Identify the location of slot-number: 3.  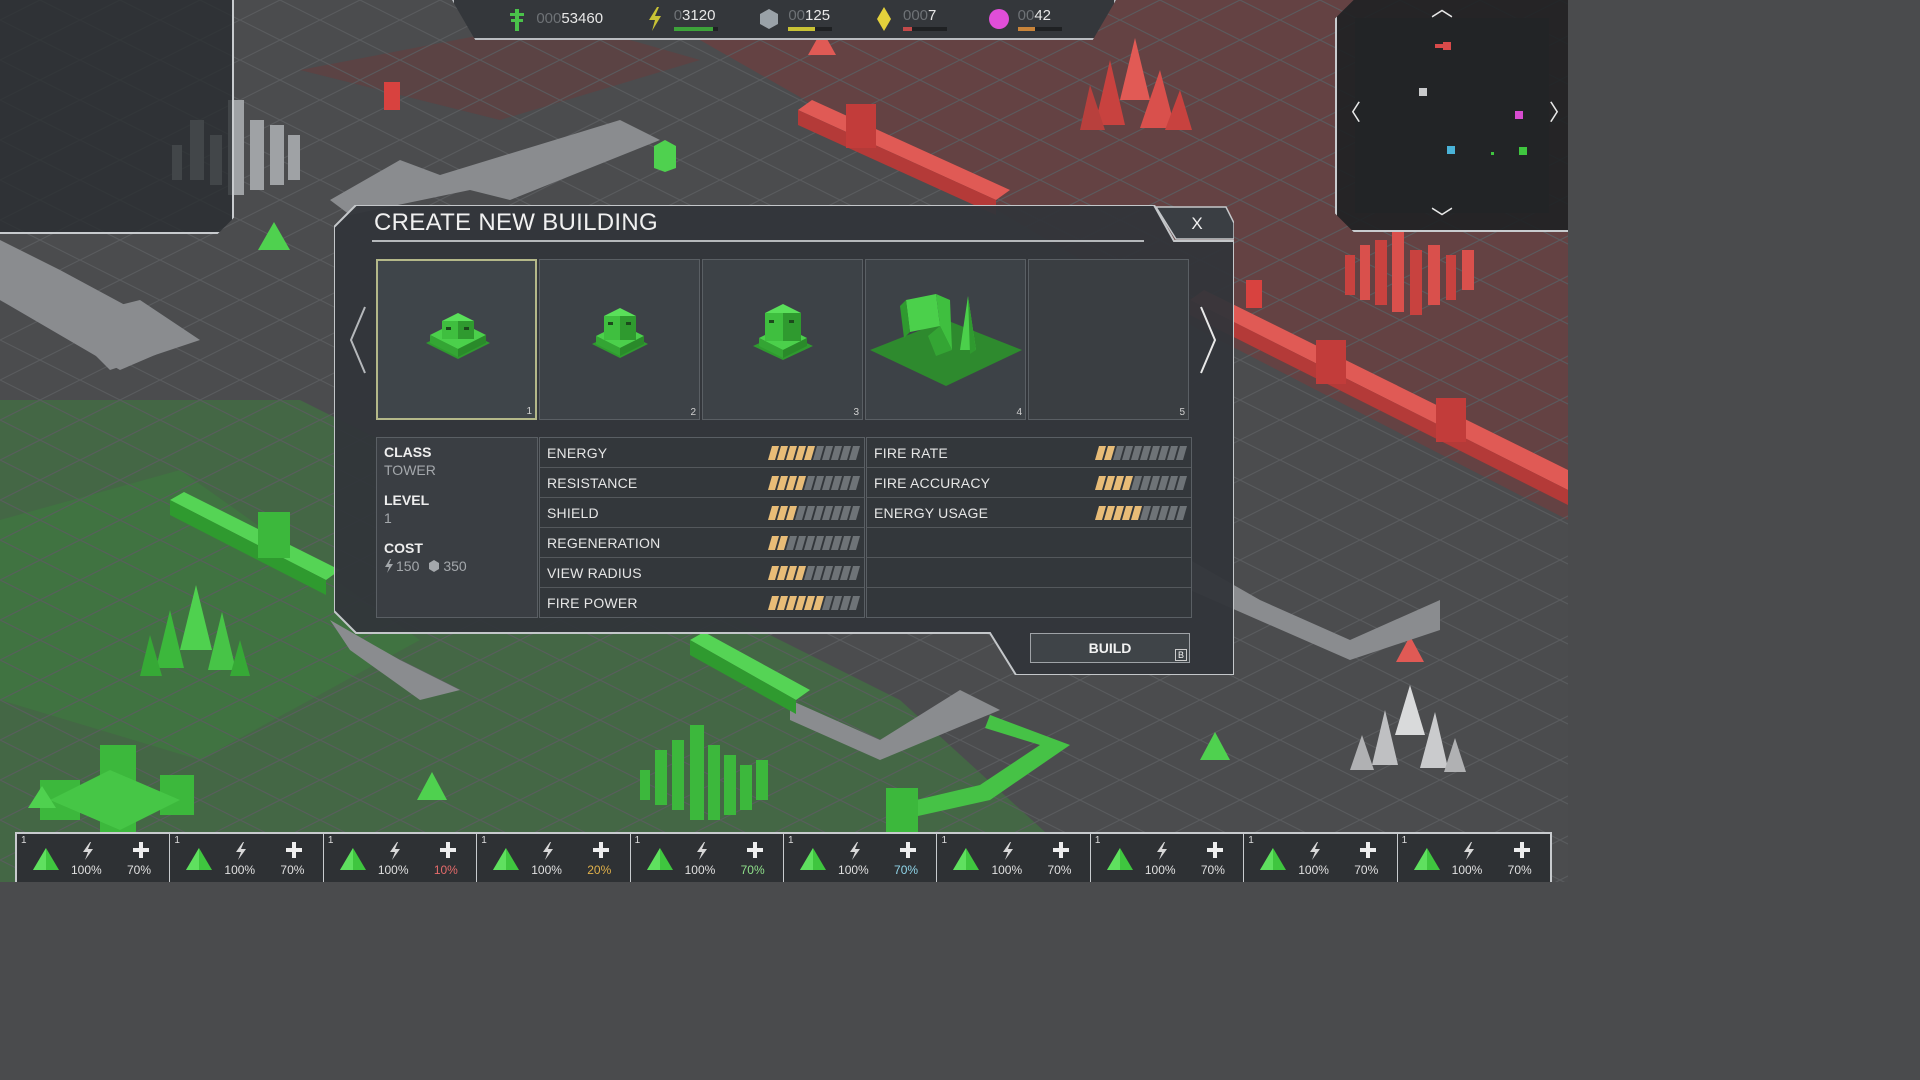
(856, 412).